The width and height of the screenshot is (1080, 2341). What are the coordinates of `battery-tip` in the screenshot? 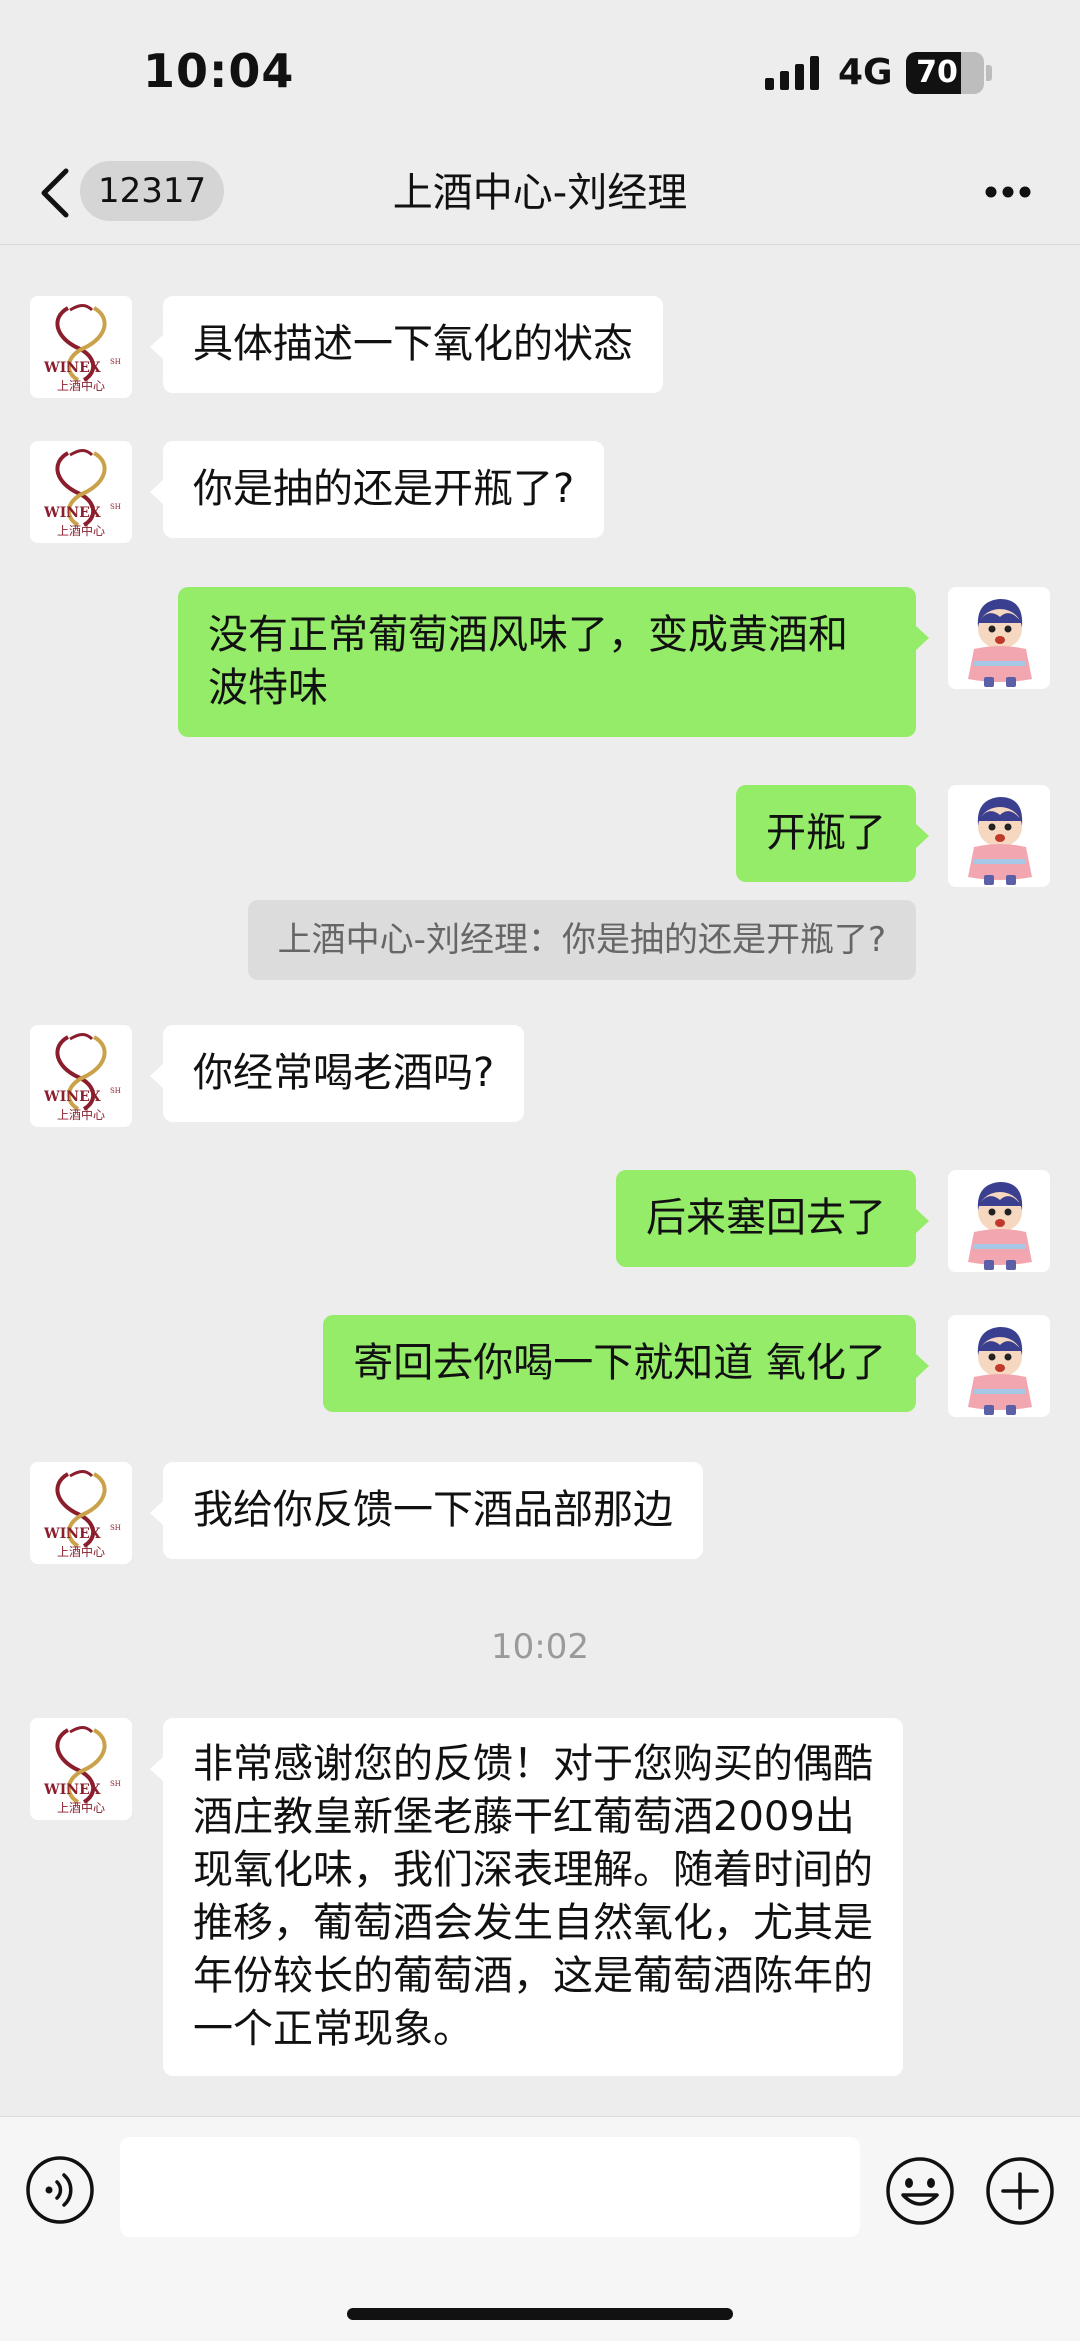 It's located at (989, 73).